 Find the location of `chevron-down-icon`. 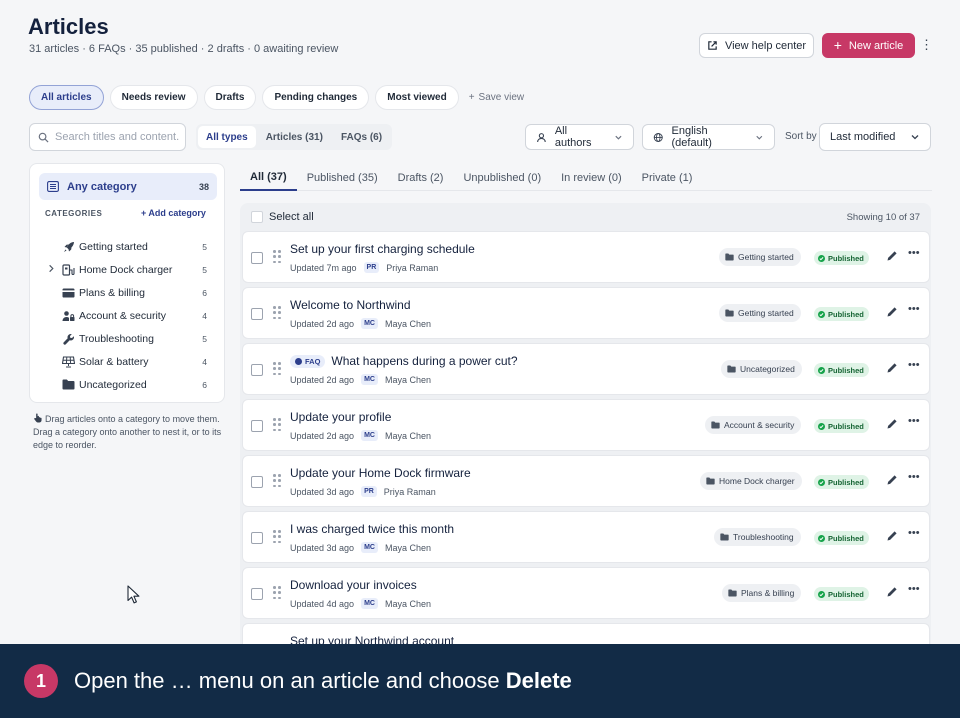

chevron-down-icon is located at coordinates (759, 137).